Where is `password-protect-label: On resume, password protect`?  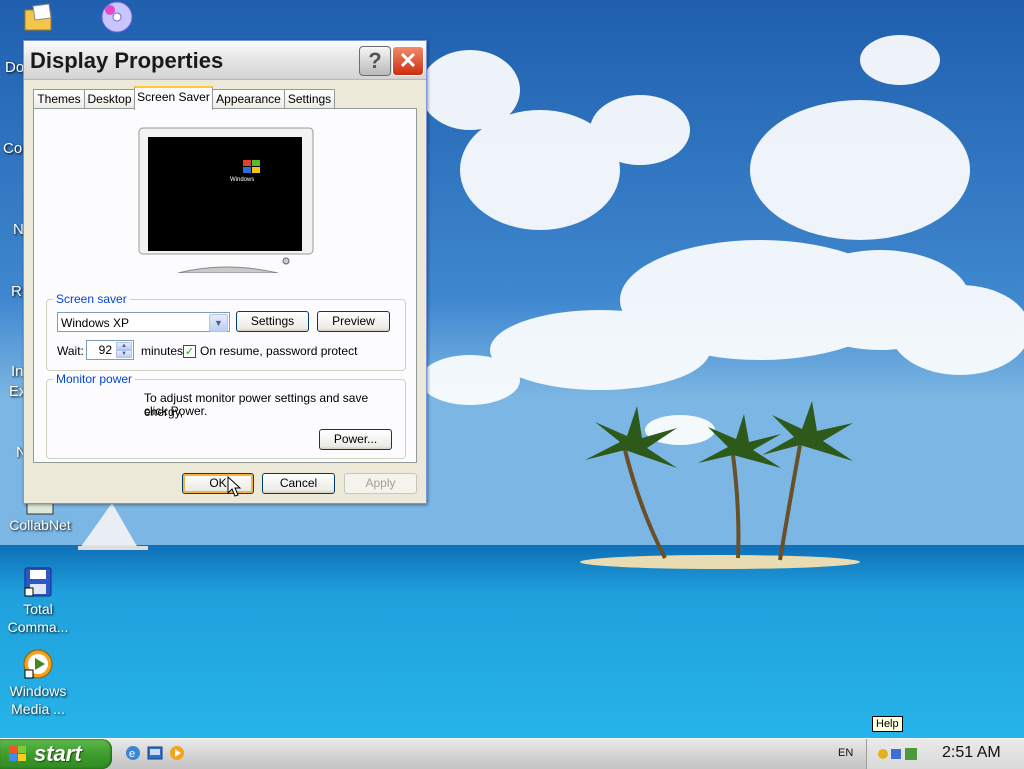
password-protect-label: On resume, password protect is located at coordinates (278, 351).